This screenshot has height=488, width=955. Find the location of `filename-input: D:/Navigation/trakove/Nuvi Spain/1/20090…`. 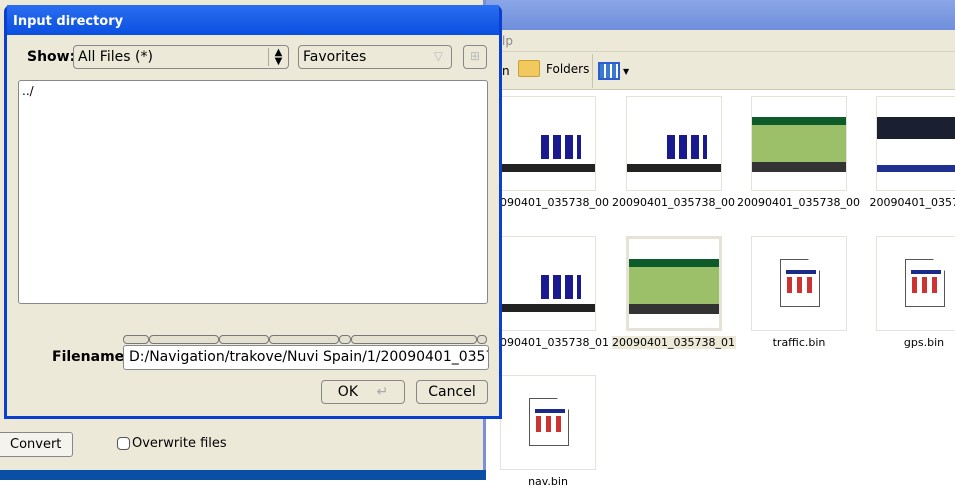

filename-input: D:/Navigation/trakove/Nuvi Spain/1/20090… is located at coordinates (306, 357).